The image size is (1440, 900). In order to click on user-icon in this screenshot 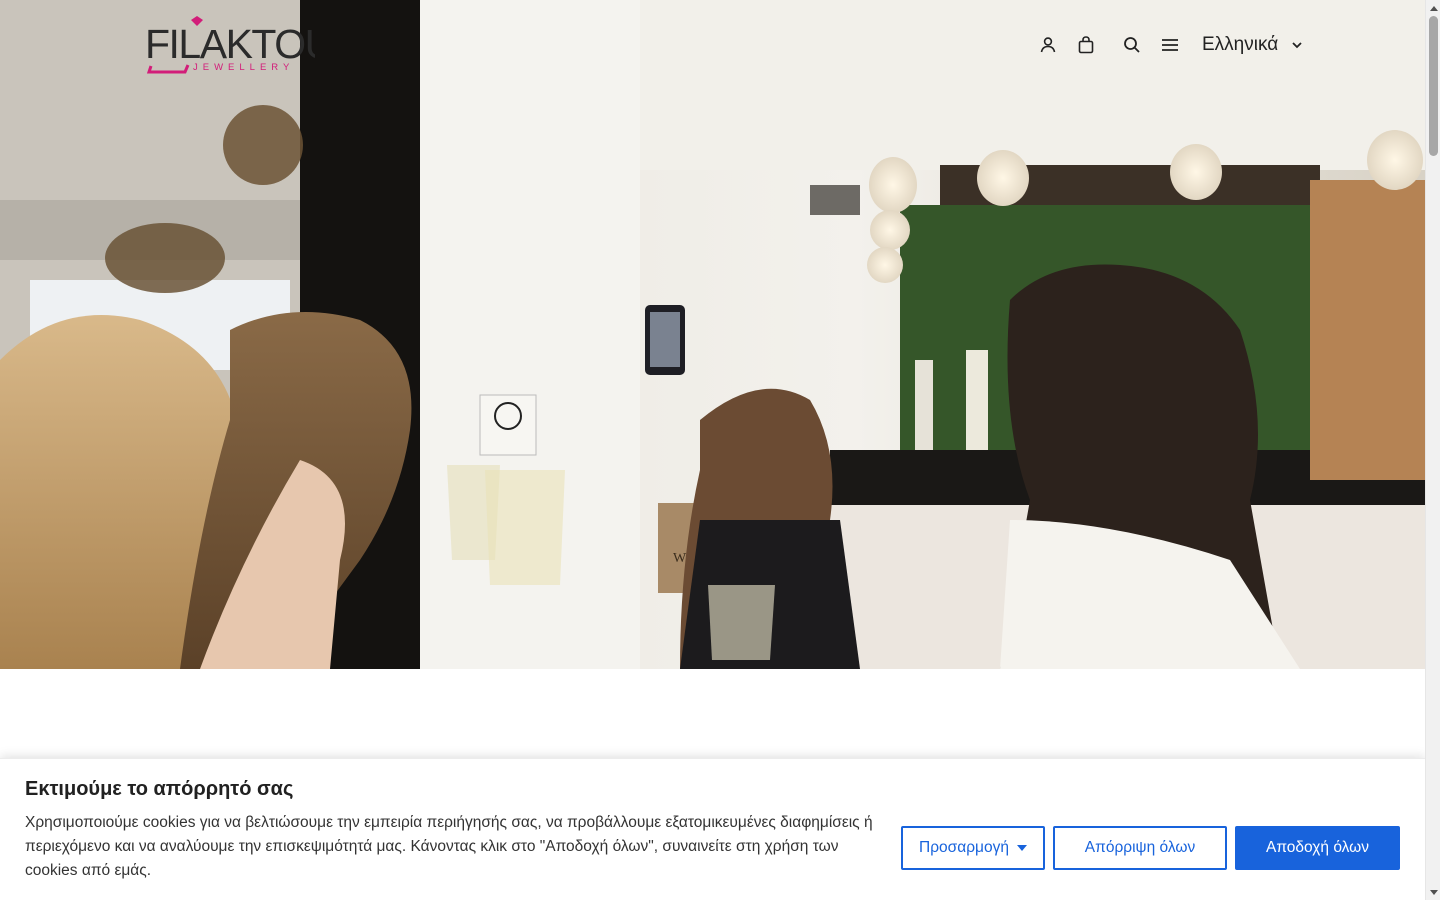, I will do `click(1048, 45)`.